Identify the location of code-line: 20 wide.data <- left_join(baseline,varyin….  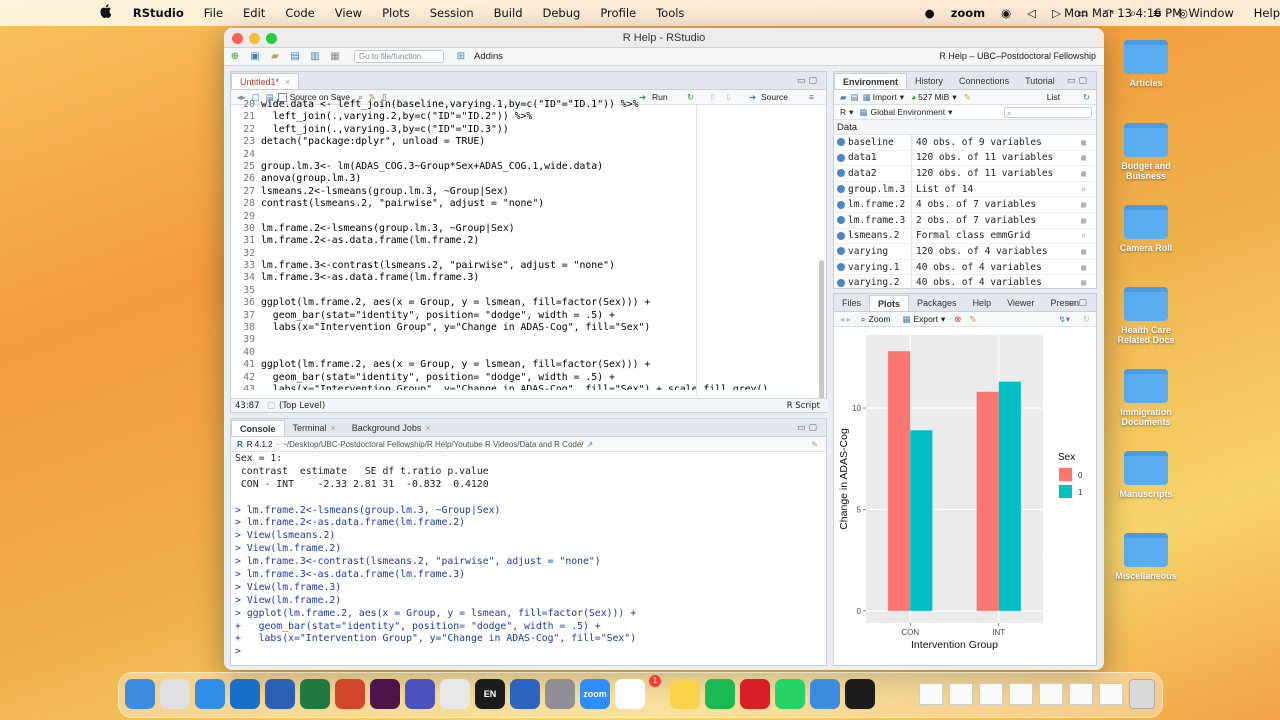
(529, 105).